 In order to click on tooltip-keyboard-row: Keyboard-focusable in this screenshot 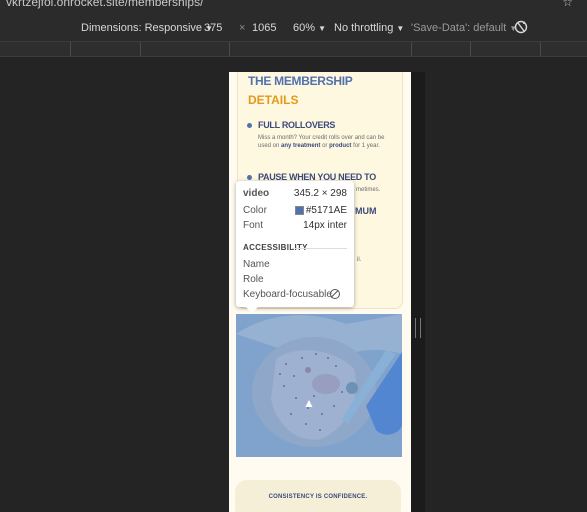, I will do `click(295, 295)`.